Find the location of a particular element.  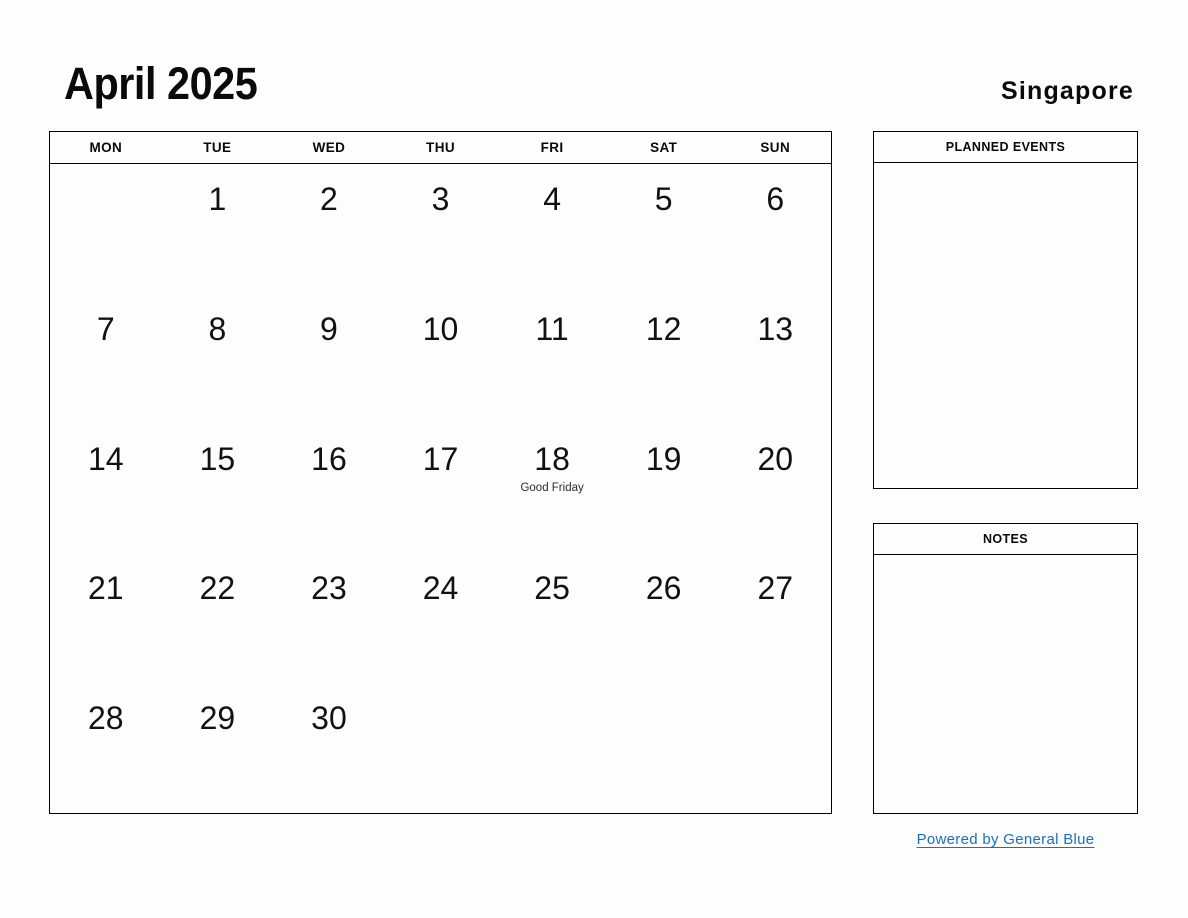

notes-panel: NOTES is located at coordinates (1005, 668).